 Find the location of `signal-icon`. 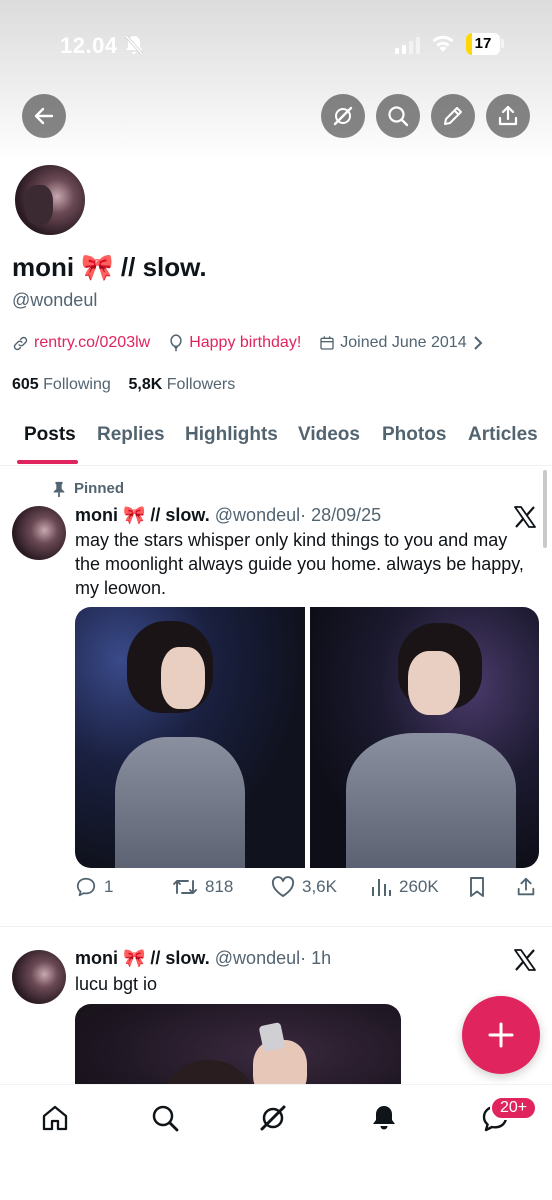

signal-icon is located at coordinates (407, 45).